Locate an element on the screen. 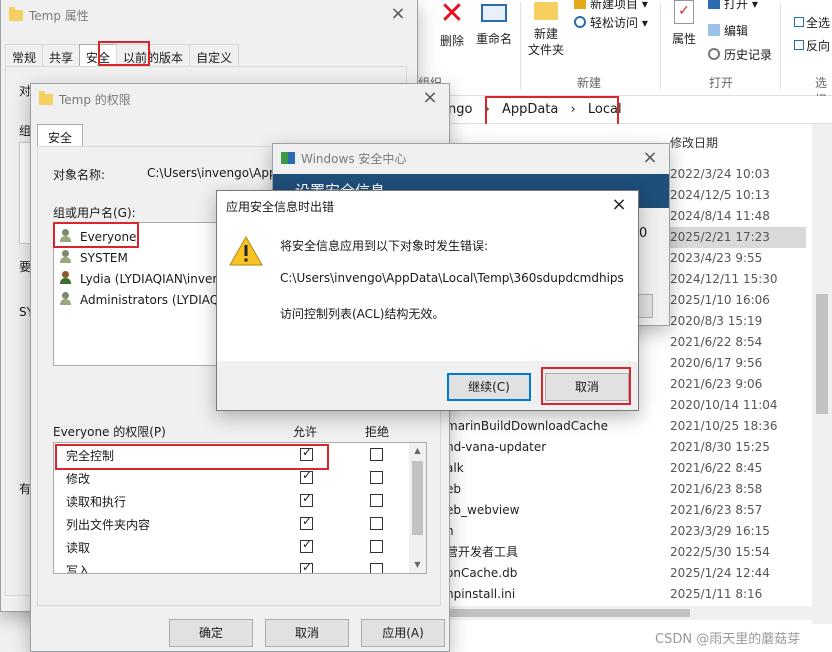 The height and width of the screenshot is (652, 832). warning-icon is located at coordinates (246, 251).